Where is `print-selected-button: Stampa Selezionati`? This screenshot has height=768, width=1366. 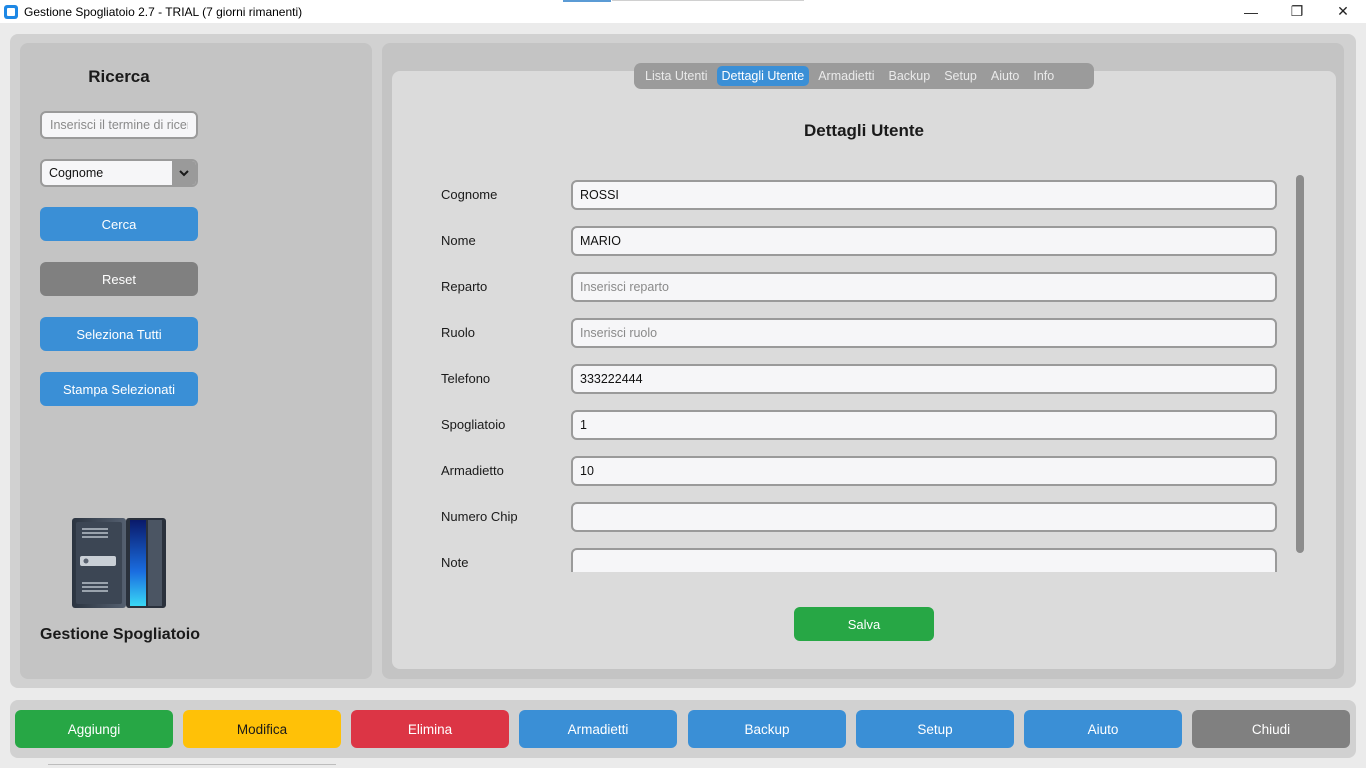 print-selected-button: Stampa Selezionati is located at coordinates (119, 389).